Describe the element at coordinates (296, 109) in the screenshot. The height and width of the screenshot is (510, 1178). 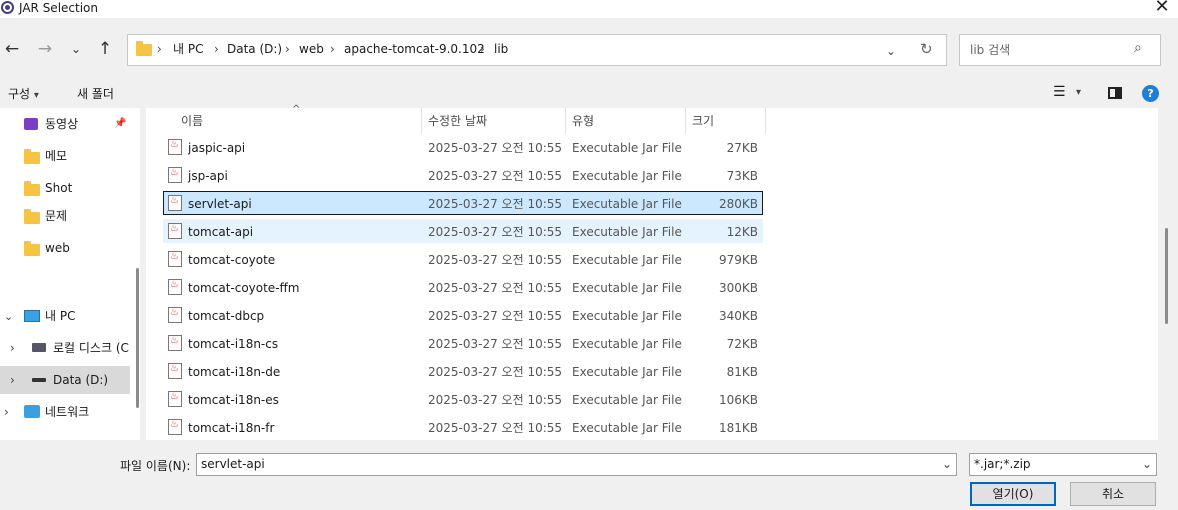
I see `sort-ascending-icon: ^` at that location.